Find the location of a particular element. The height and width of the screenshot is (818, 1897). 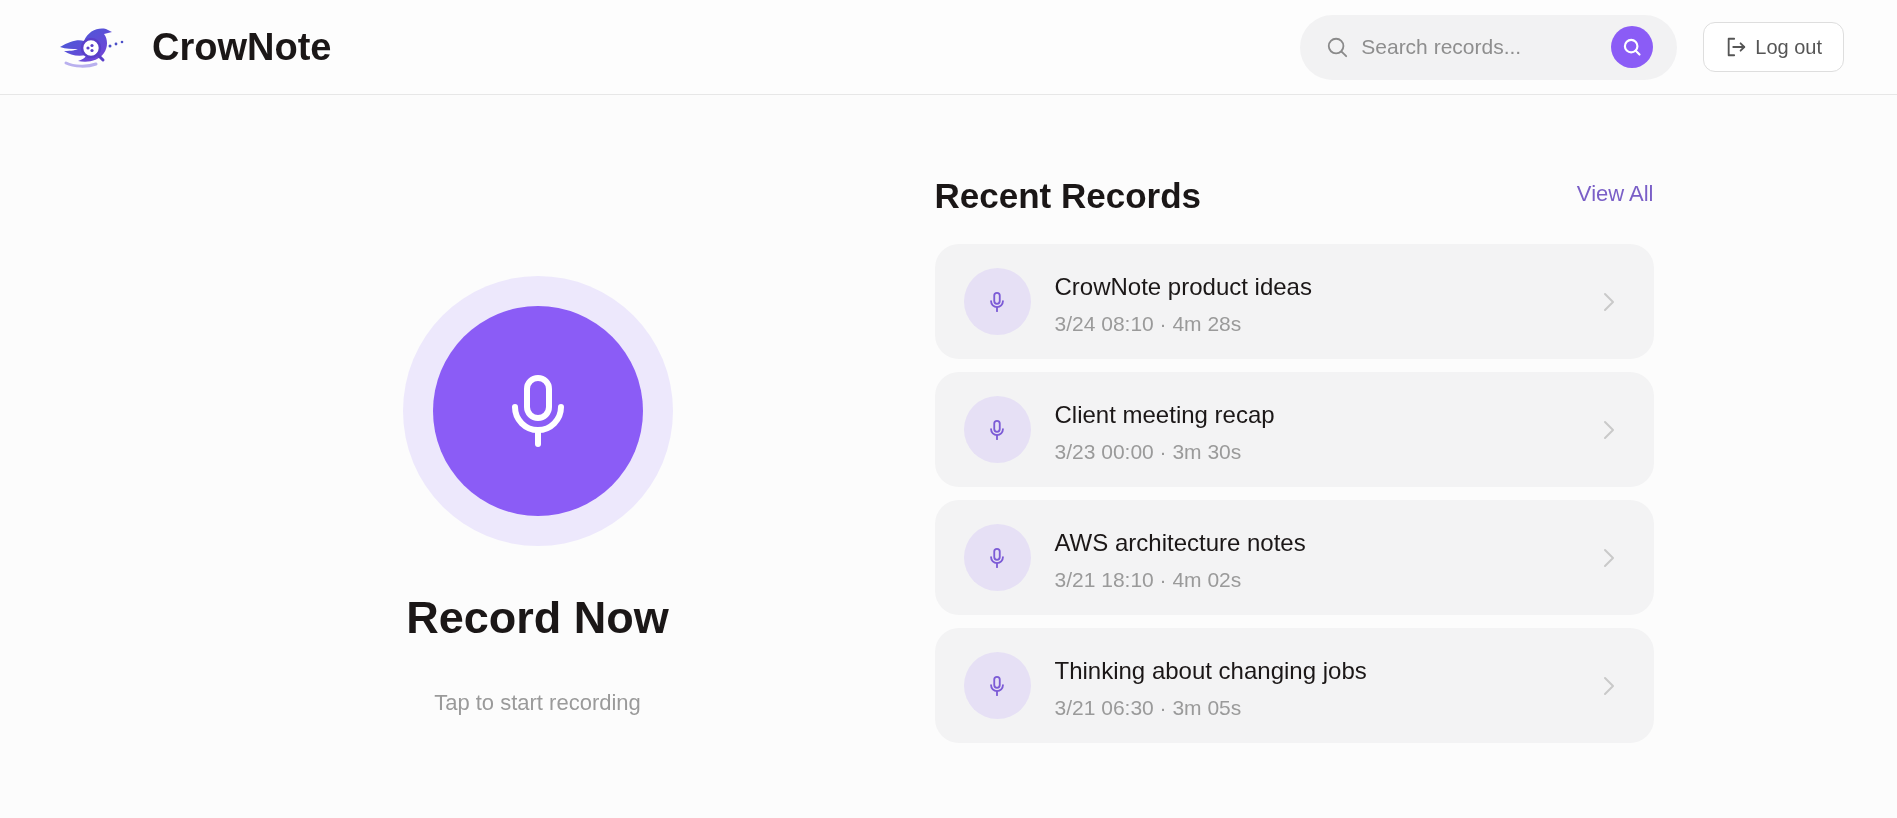

record-name: AWS architecture notes is located at coordinates (1180, 542).